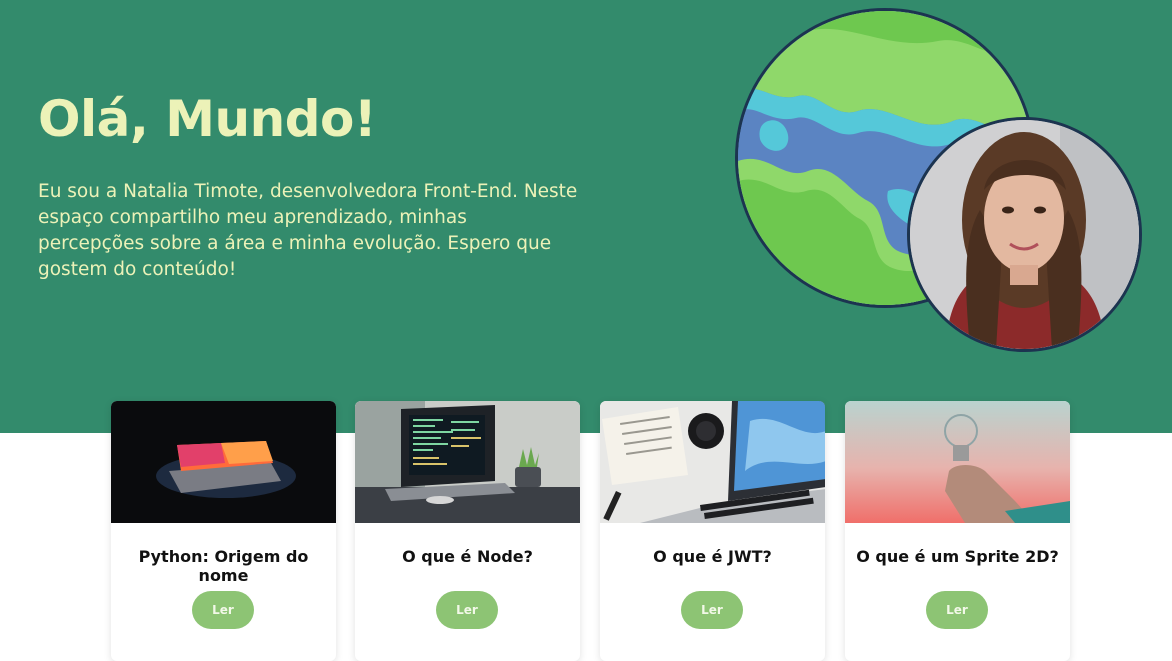 The height and width of the screenshot is (661, 1172). I want to click on card-image-laptop-documents, so click(712, 462).